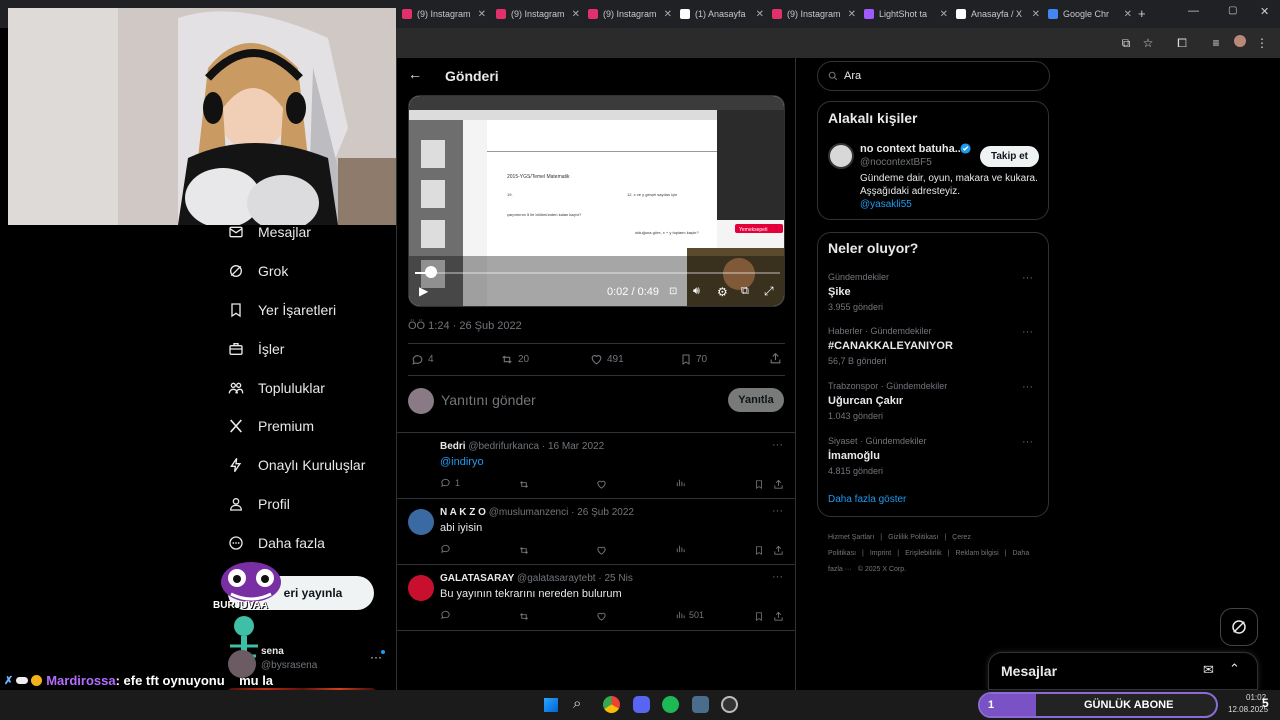  I want to click on captions-icon: ⊡, so click(673, 291).